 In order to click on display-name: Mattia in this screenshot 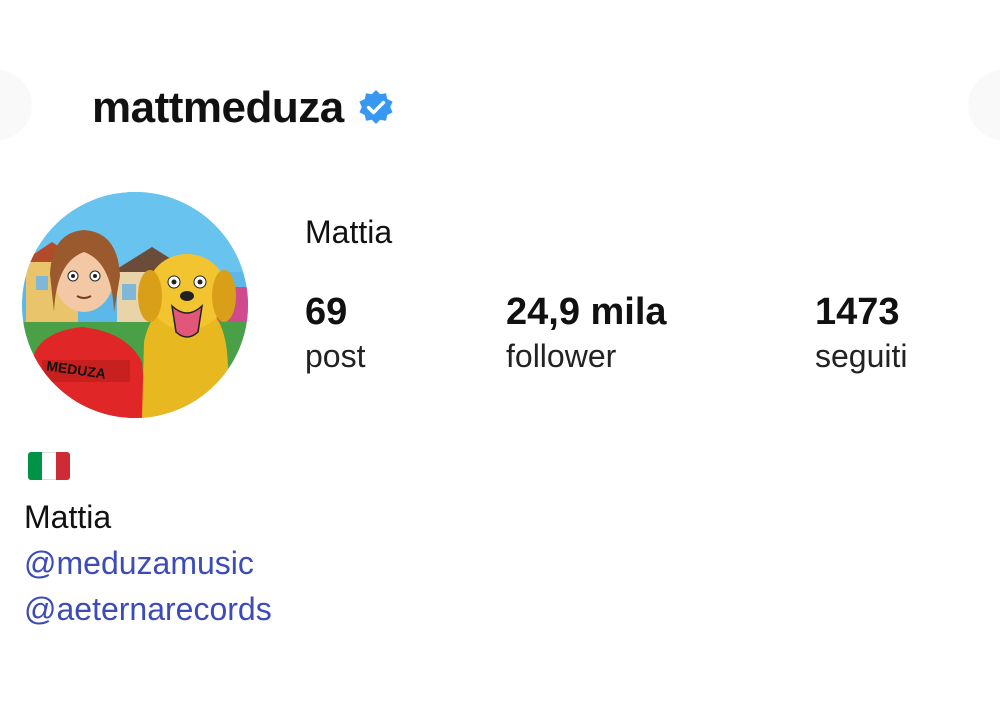, I will do `click(349, 232)`.